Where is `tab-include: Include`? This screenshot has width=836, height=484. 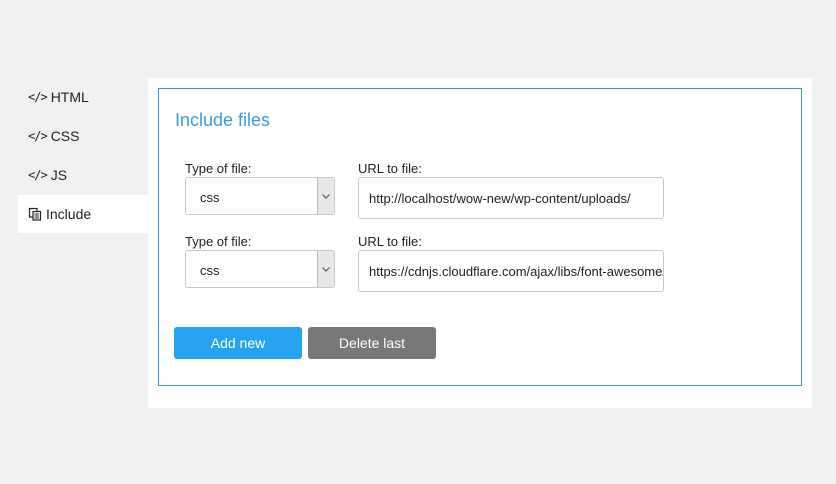
tab-include: Include is located at coordinates (83, 214).